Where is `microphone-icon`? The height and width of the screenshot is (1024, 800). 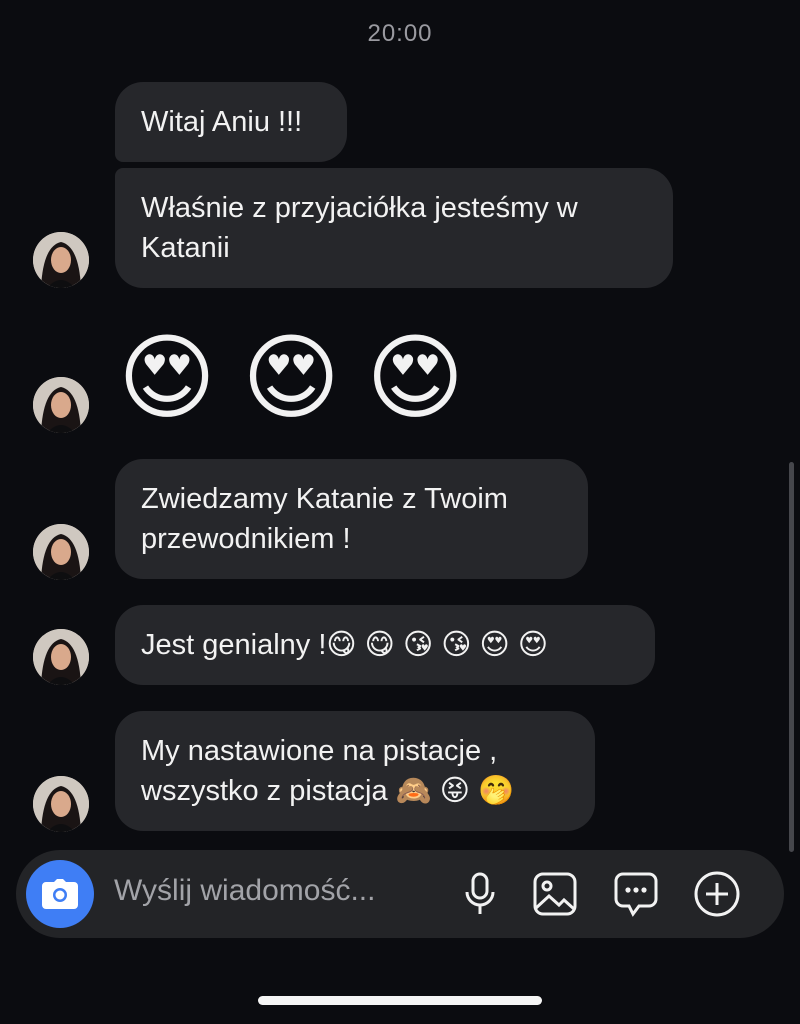 microphone-icon is located at coordinates (480, 893).